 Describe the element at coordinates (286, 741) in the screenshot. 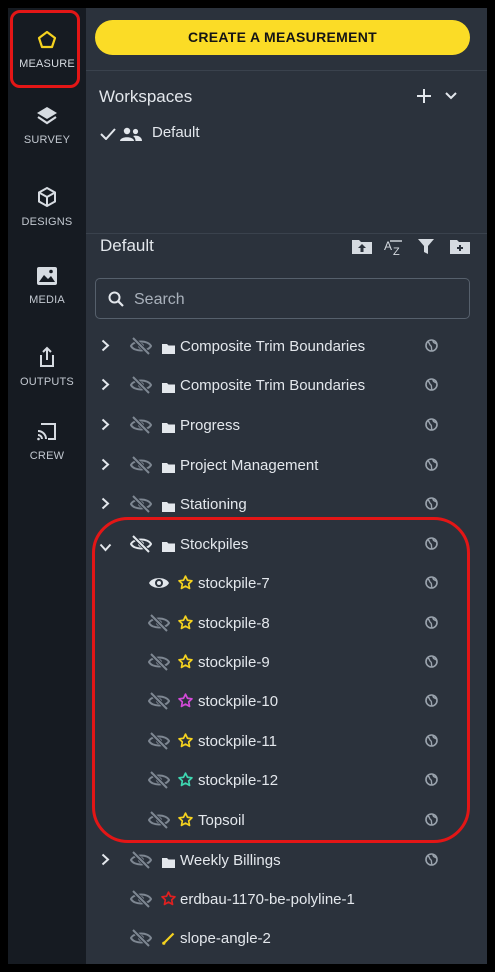

I see `layer-row: stockpile-11` at that location.